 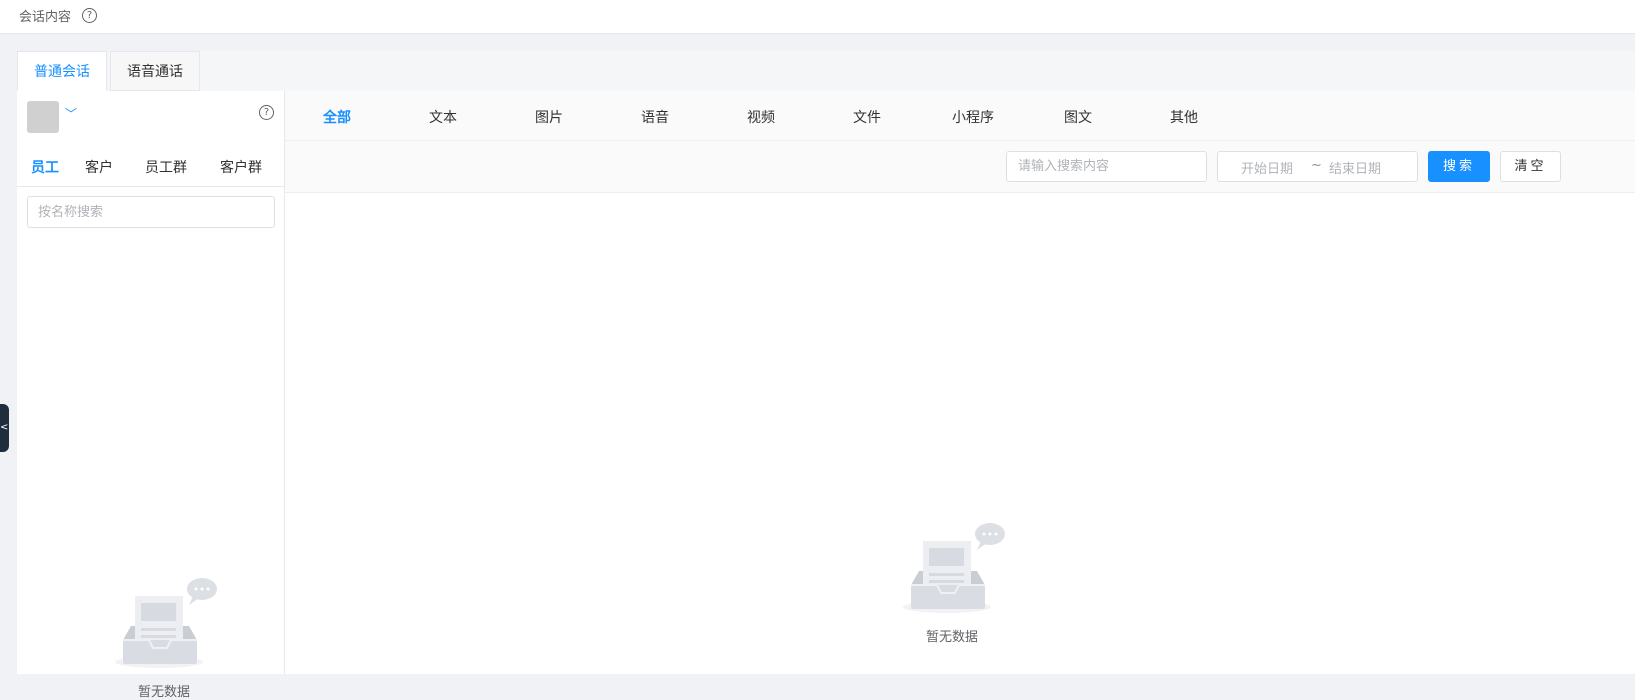 I want to click on tab-mini-program: 小程序, so click(x=973, y=117).